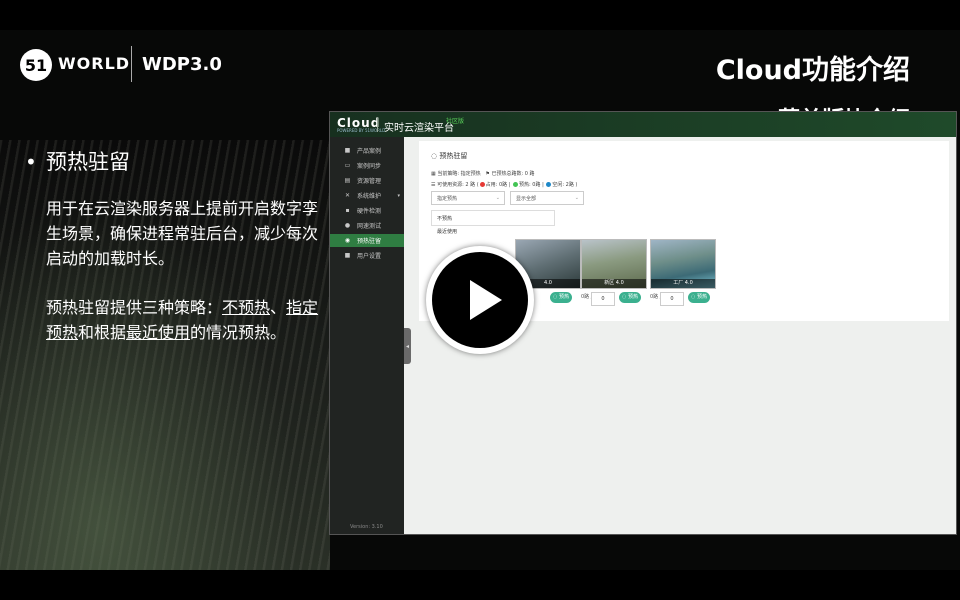  I want to click on current-strategy: 当前策略: 指定预热, so click(459, 174).